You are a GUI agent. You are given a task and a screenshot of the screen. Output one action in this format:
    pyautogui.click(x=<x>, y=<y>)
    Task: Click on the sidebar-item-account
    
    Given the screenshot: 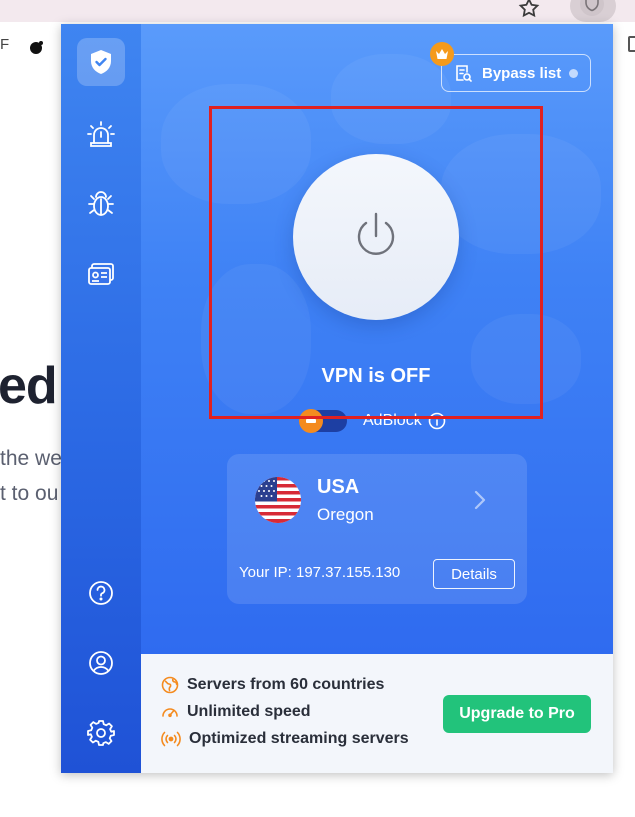 What is the action you would take?
    pyautogui.click(x=101, y=663)
    